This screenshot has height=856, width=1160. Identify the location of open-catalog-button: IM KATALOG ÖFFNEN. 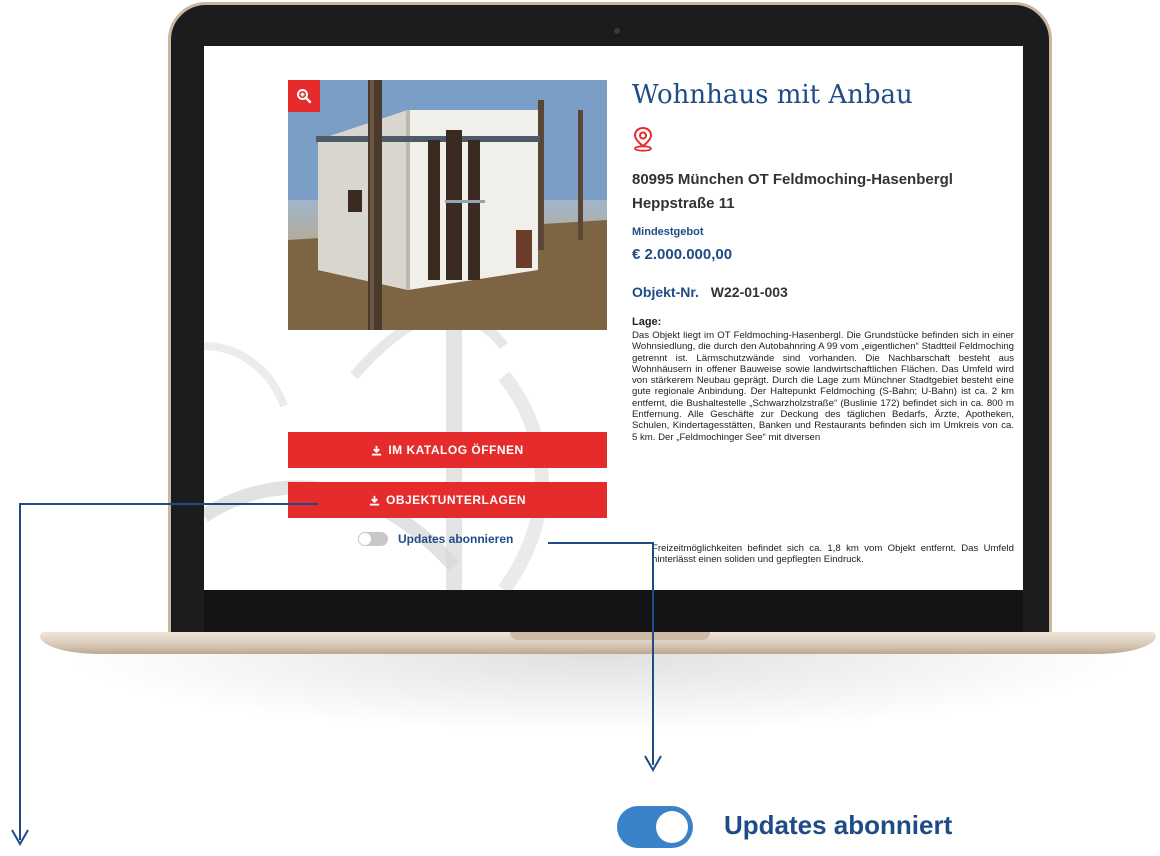
(447, 450).